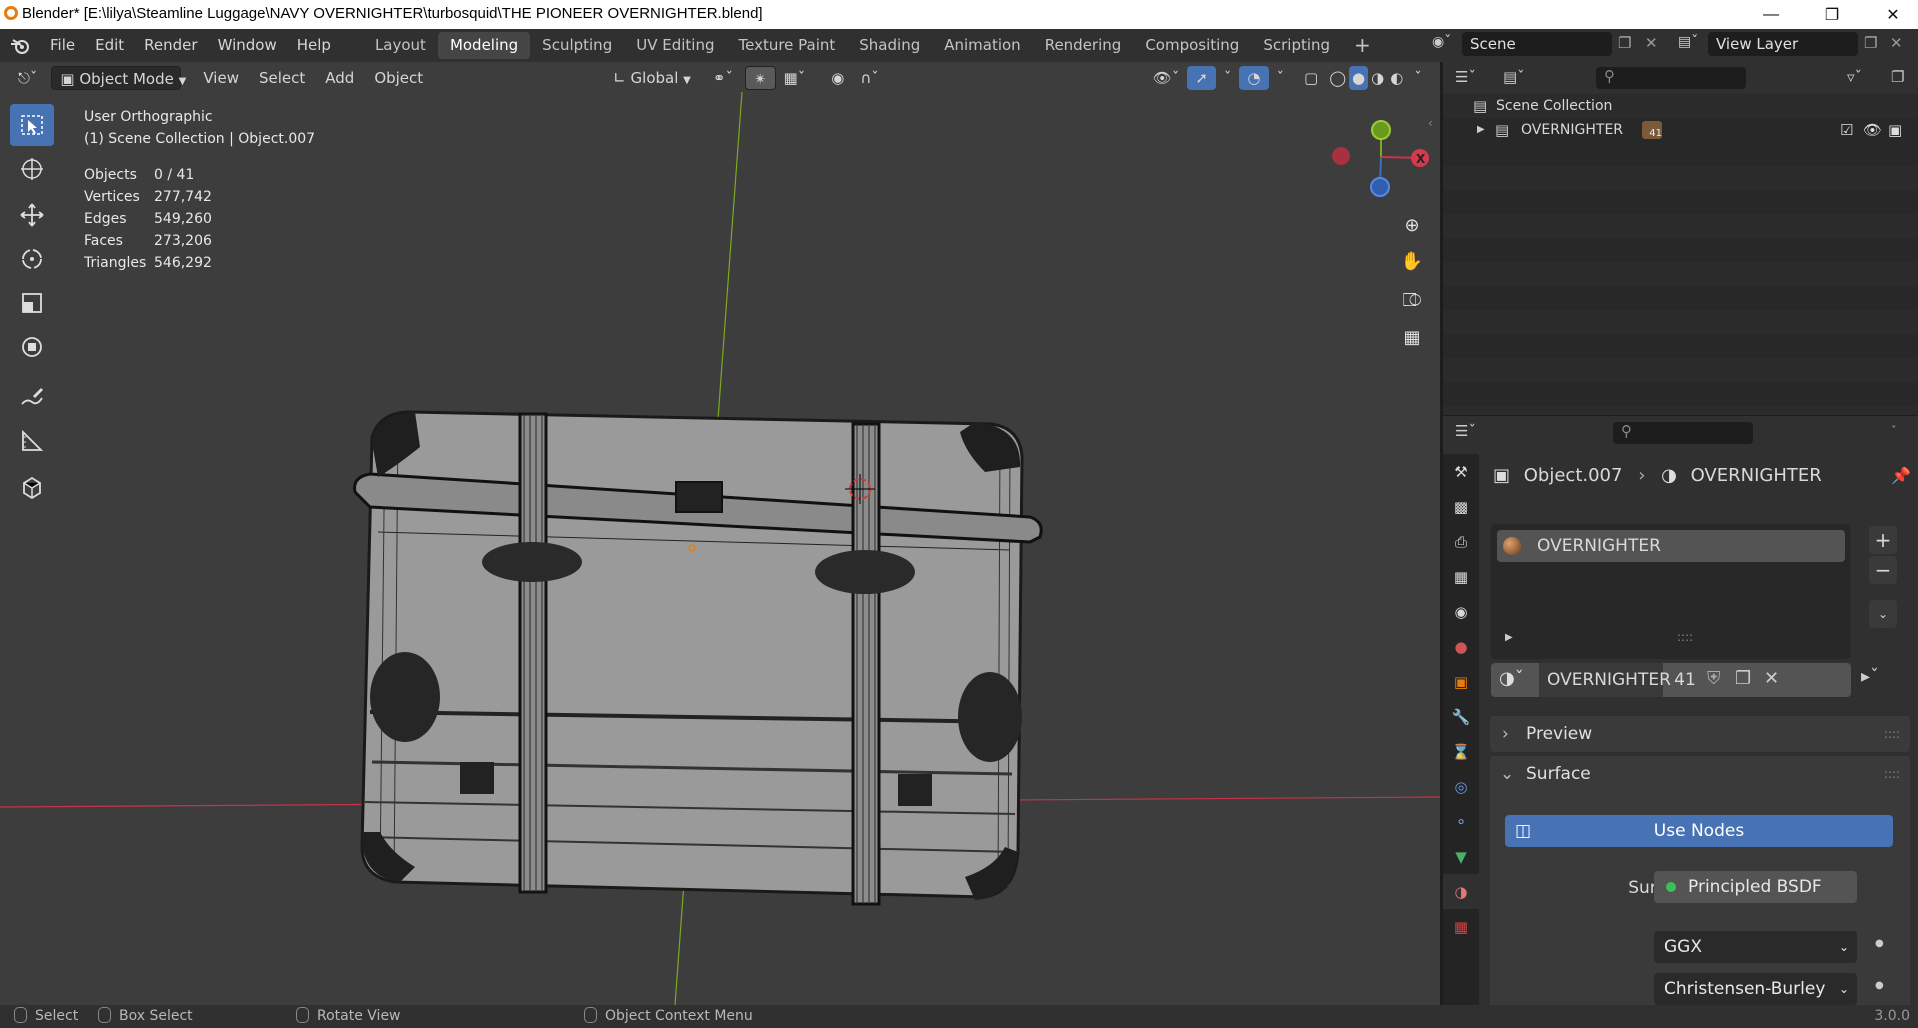  Describe the element at coordinates (1281, 78) in the screenshot. I see `overlay-dropdown-icon: ˇ` at that location.